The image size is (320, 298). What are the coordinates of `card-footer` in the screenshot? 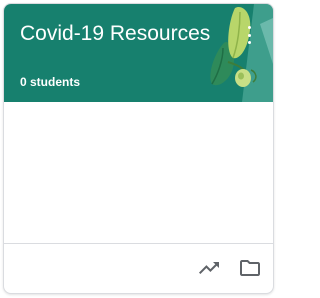 It's located at (138, 268).